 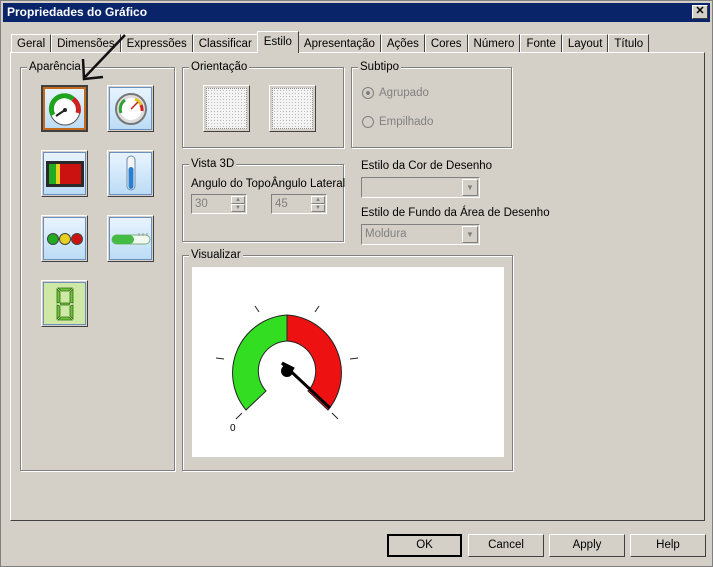 I want to click on gauge-zero-label: 0, so click(x=233, y=428).